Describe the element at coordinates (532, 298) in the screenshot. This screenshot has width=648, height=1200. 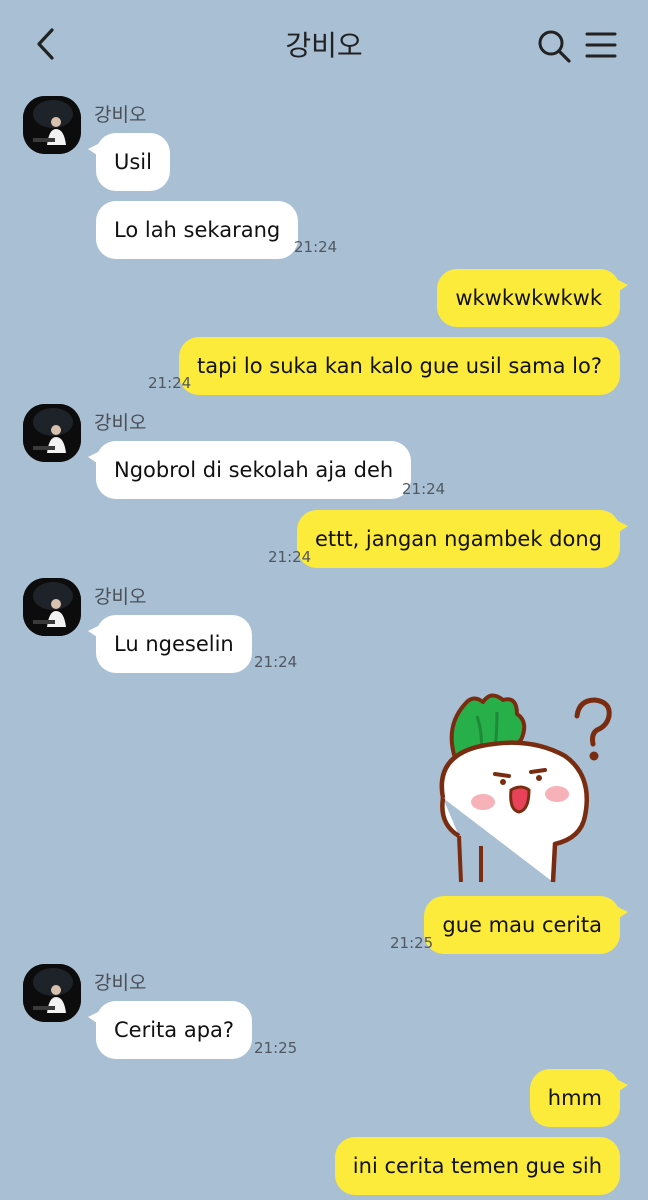
I see `message-bubble-outgoing: wkwkwkwkwk` at that location.